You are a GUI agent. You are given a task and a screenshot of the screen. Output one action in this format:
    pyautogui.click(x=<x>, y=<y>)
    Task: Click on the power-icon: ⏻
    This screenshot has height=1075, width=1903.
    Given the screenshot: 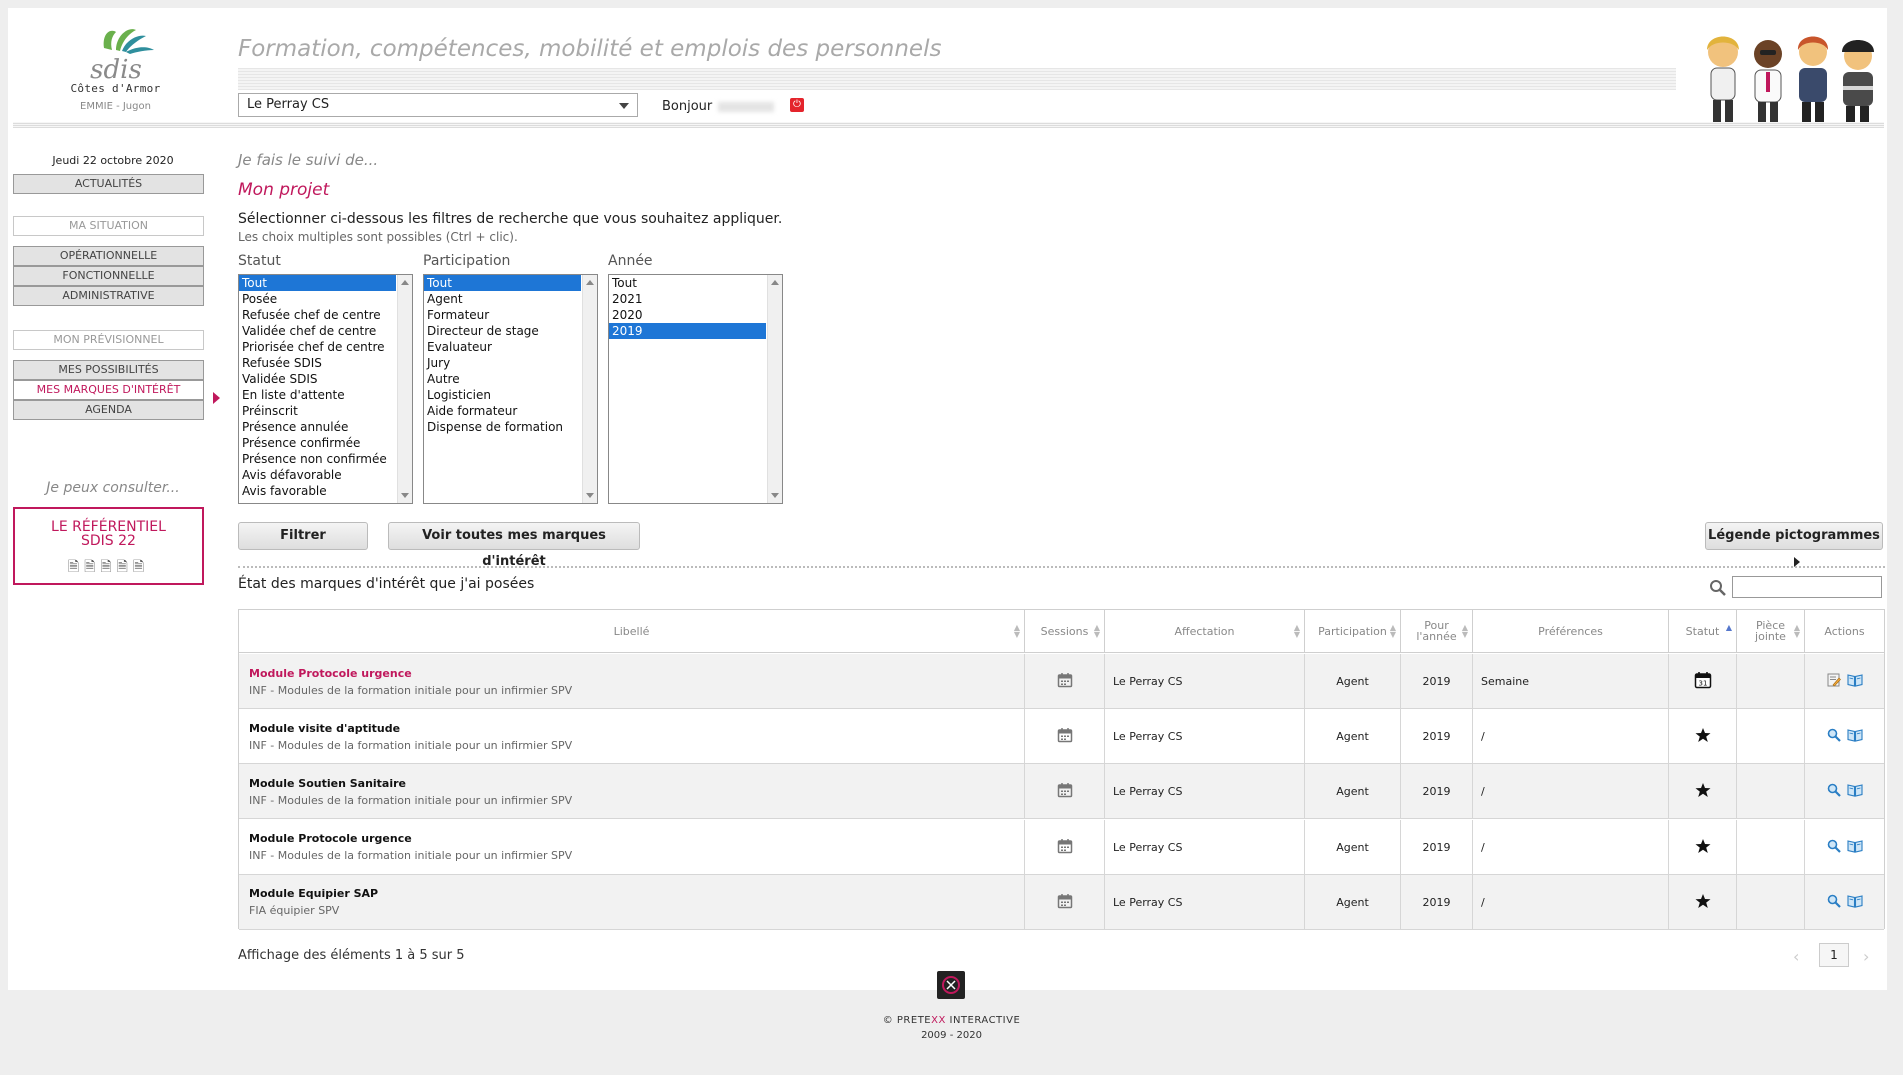 What is the action you would take?
    pyautogui.click(x=797, y=105)
    